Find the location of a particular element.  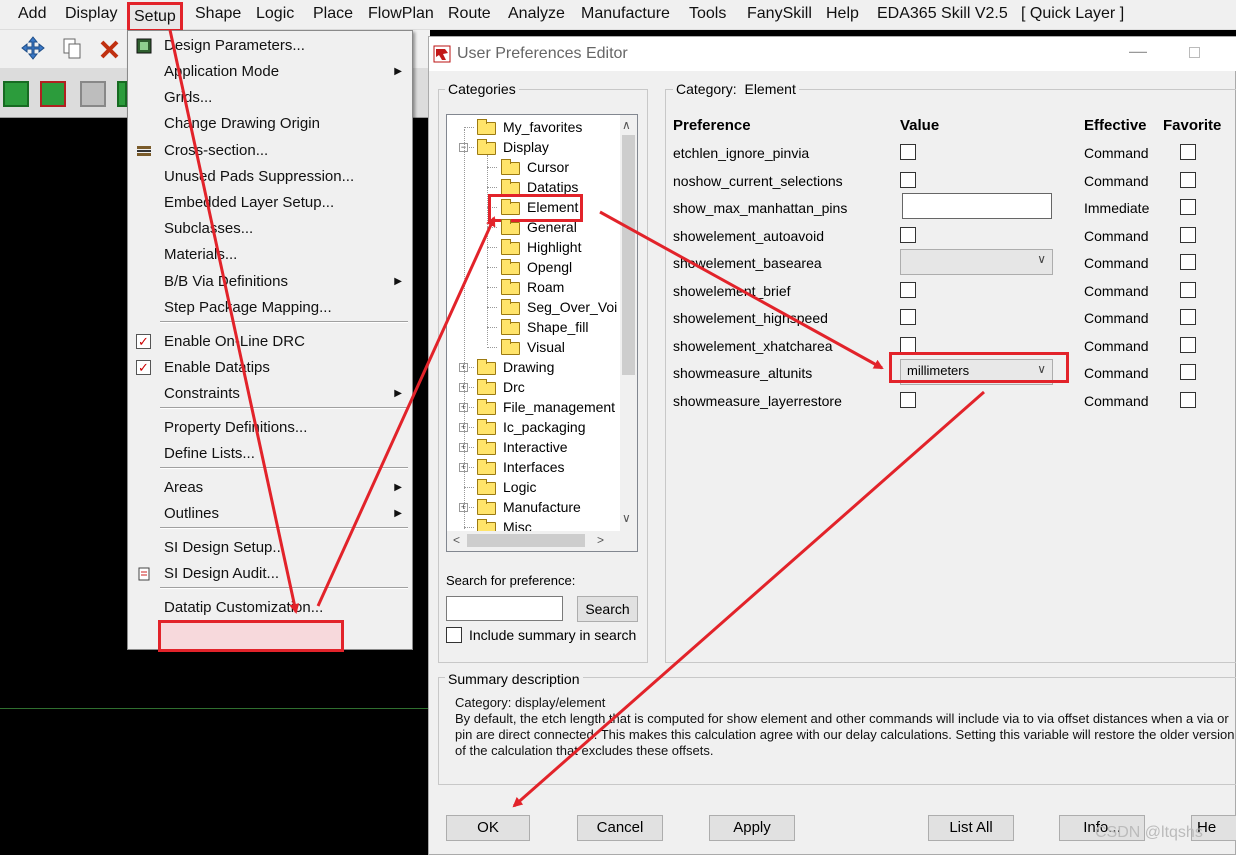

arrow-element-to-altunits is located at coordinates (741, 290).